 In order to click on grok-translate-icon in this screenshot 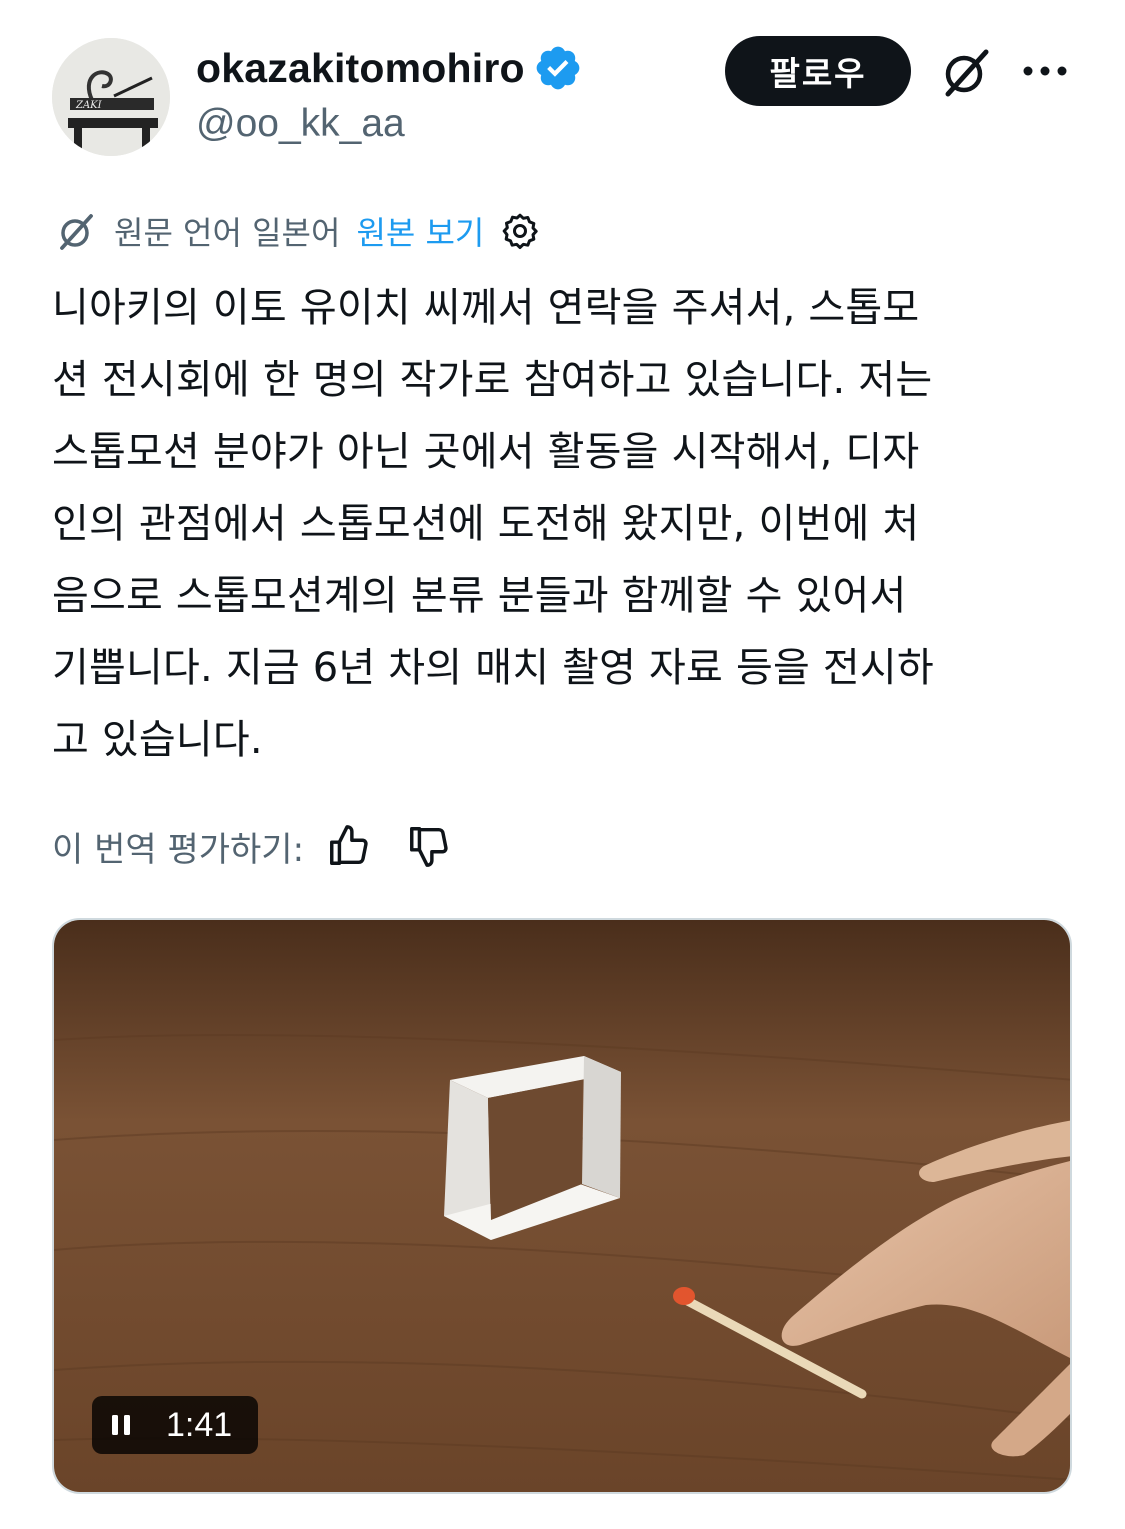, I will do `click(76, 231)`.